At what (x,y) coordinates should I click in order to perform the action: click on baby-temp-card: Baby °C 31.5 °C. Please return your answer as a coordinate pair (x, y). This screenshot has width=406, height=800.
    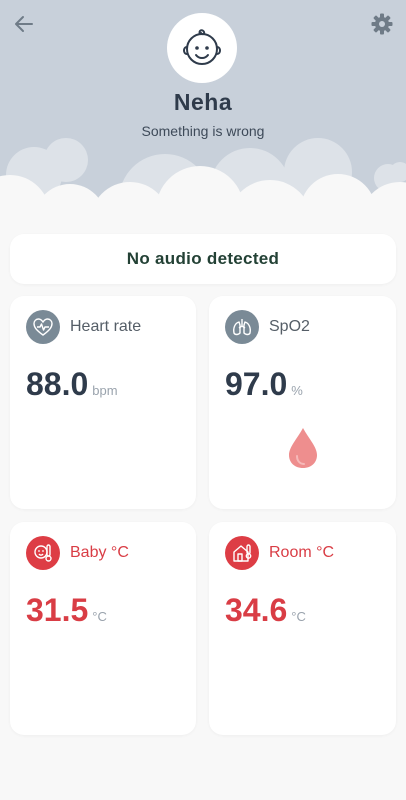
    Looking at the image, I should click on (103, 628).